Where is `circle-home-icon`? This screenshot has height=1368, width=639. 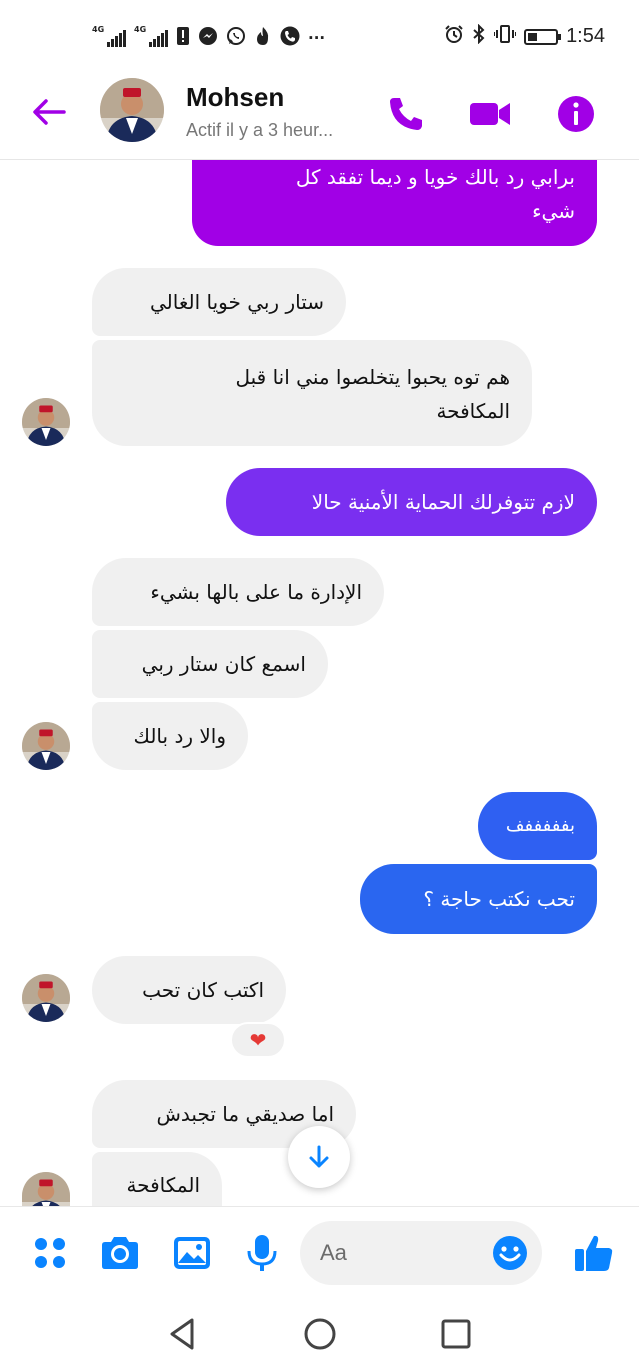 circle-home-icon is located at coordinates (320, 1334).